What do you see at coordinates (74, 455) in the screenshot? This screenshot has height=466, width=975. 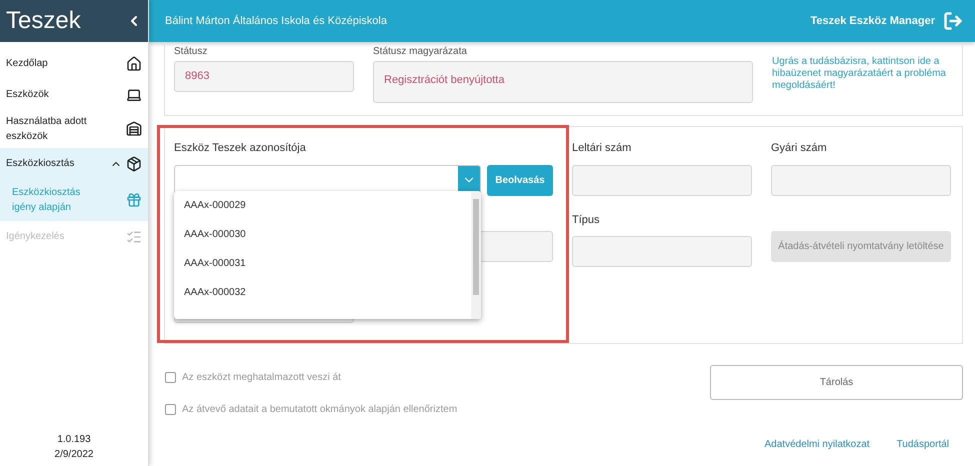 I see `date-text: 2/9/2022` at bounding box center [74, 455].